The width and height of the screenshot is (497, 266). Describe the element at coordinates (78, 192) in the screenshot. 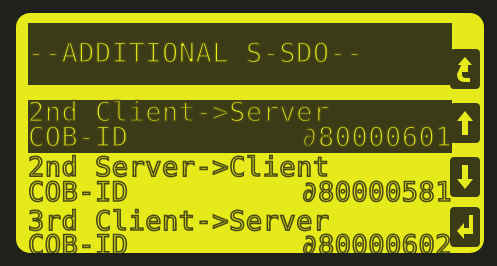

I see `row-2-cob-label: COB-ID` at that location.